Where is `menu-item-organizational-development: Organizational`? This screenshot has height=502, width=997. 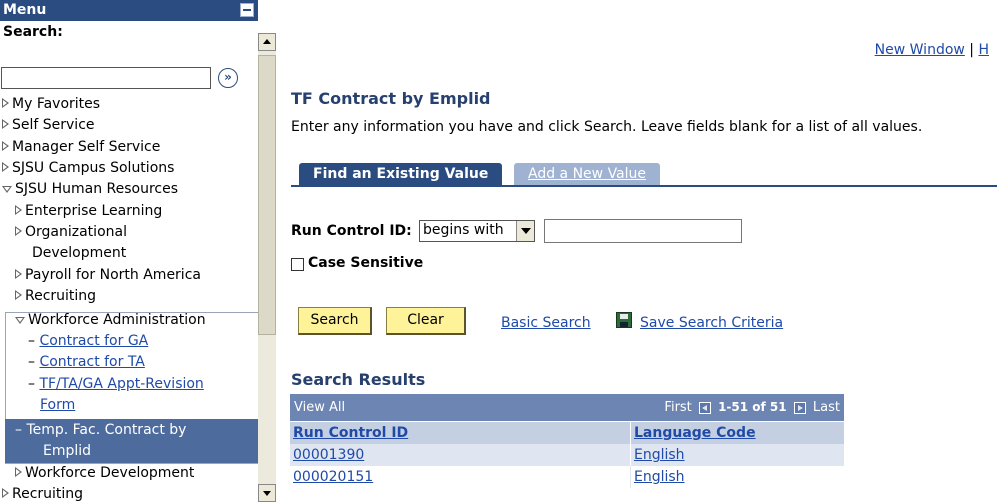 menu-item-organizational-development: Organizational is located at coordinates (71, 232).